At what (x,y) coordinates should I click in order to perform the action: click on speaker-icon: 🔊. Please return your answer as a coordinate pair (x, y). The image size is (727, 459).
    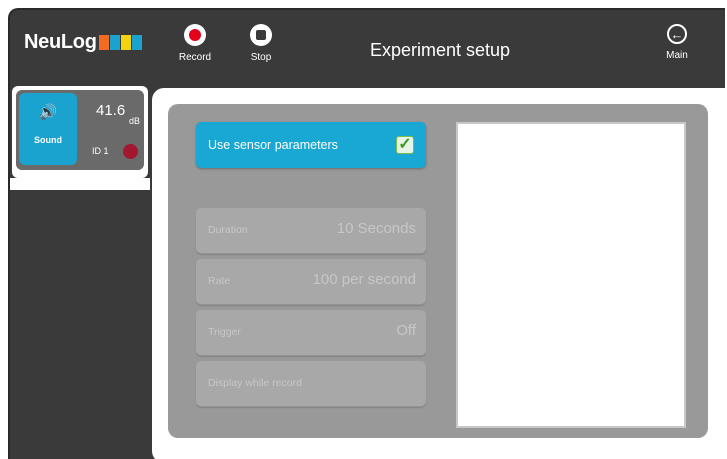
    Looking at the image, I should click on (48, 112).